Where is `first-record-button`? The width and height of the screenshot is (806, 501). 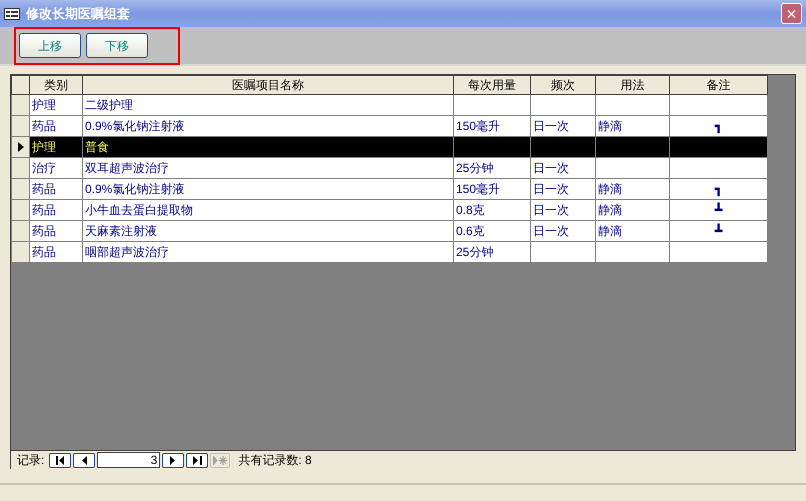 first-record-button is located at coordinates (60, 460).